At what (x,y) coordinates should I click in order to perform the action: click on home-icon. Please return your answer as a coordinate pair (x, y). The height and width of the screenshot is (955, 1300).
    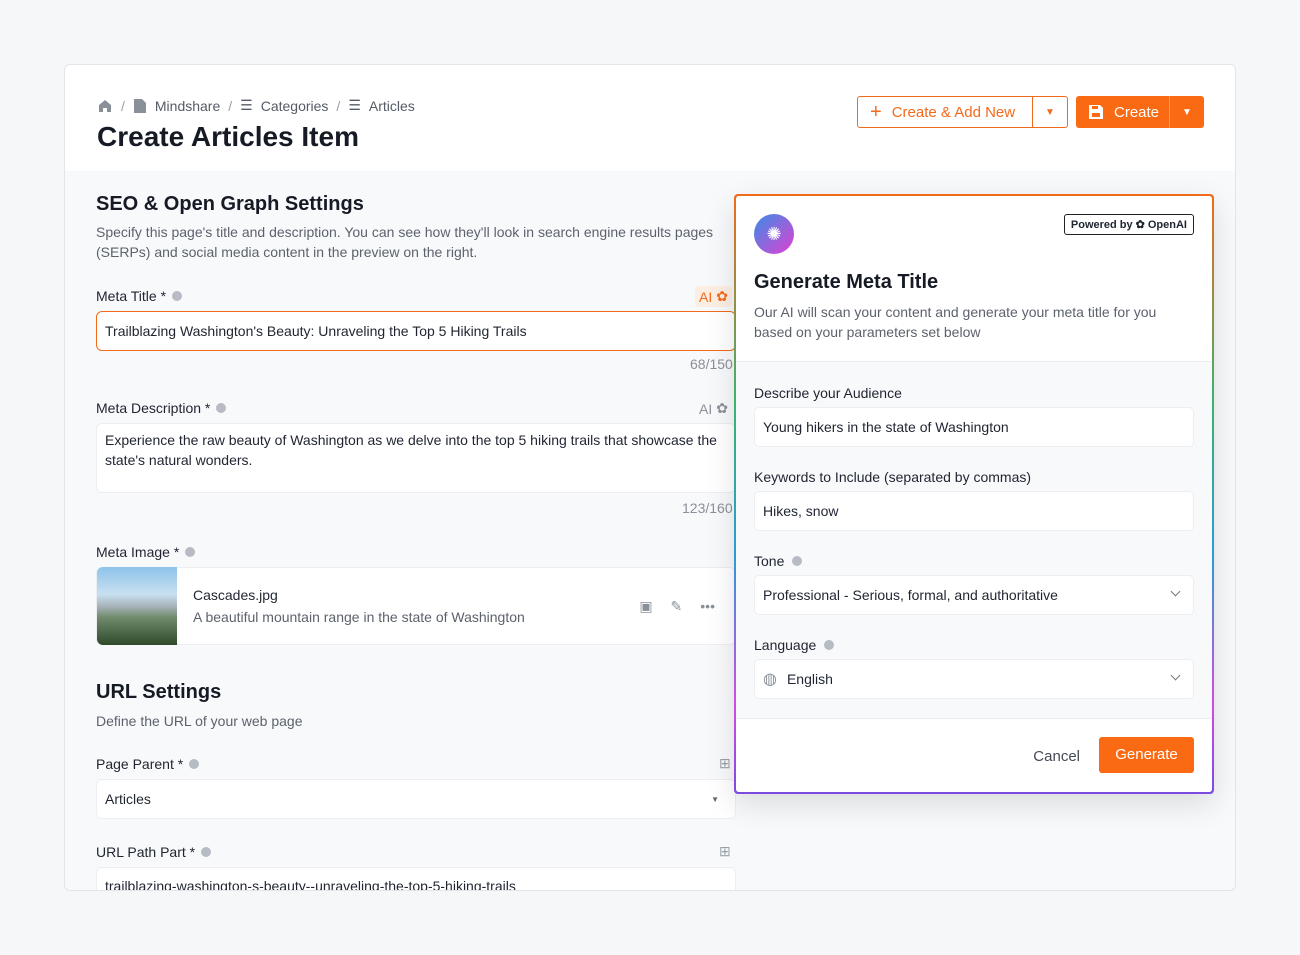
    Looking at the image, I should click on (105, 106).